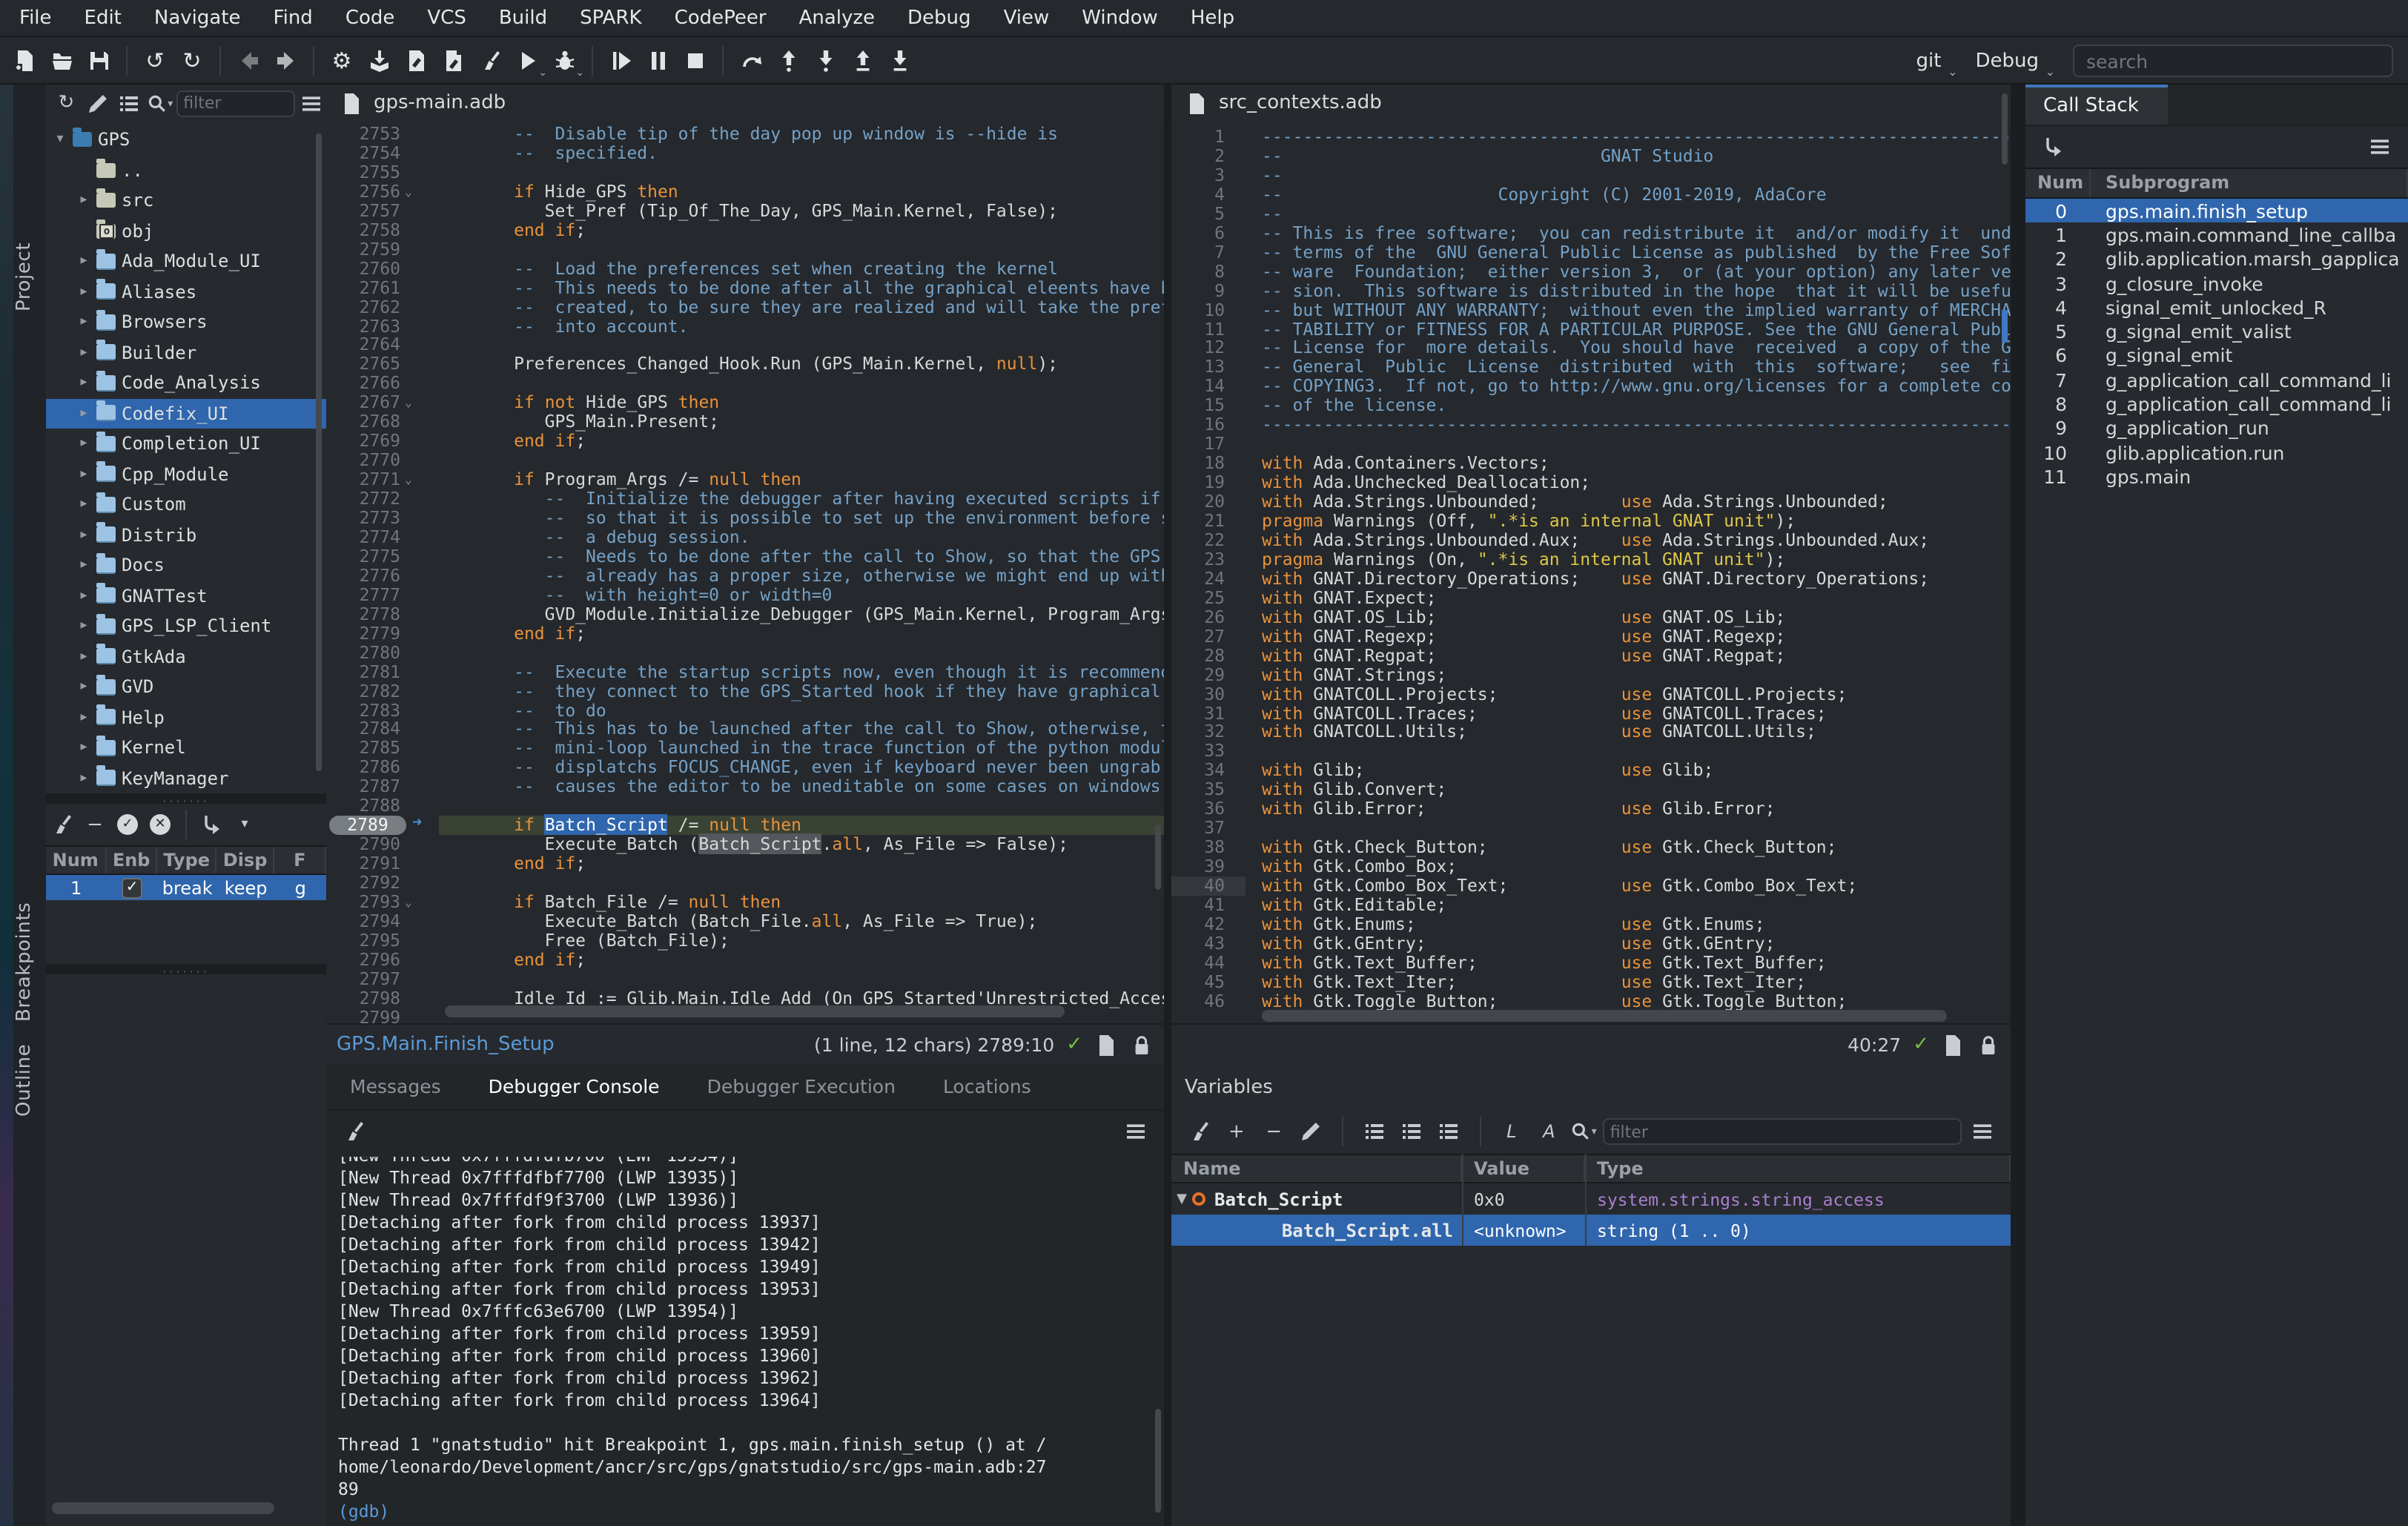 The height and width of the screenshot is (1526, 2408). What do you see at coordinates (1198, 252) in the screenshot?
I see `line-number: 7` at bounding box center [1198, 252].